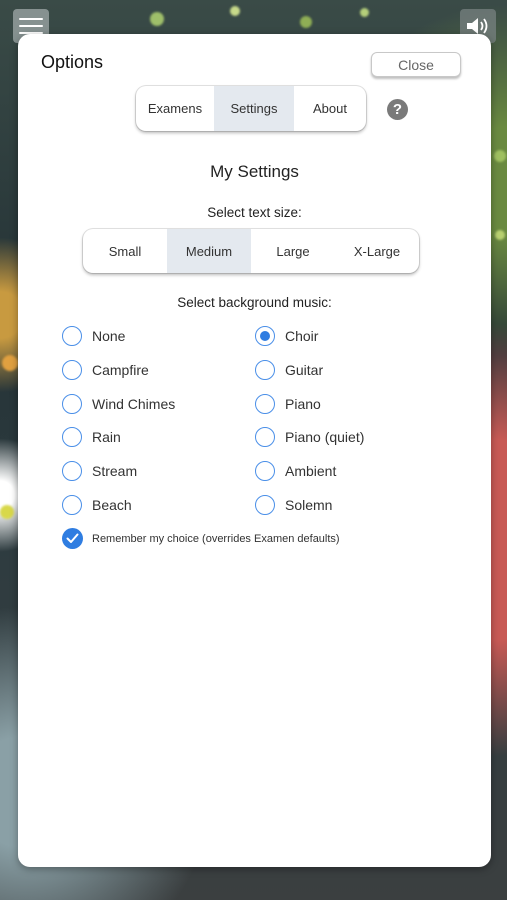 Image resolution: width=507 pixels, height=900 pixels. Describe the element at coordinates (265, 336) in the screenshot. I see `radio-button-selected` at that location.